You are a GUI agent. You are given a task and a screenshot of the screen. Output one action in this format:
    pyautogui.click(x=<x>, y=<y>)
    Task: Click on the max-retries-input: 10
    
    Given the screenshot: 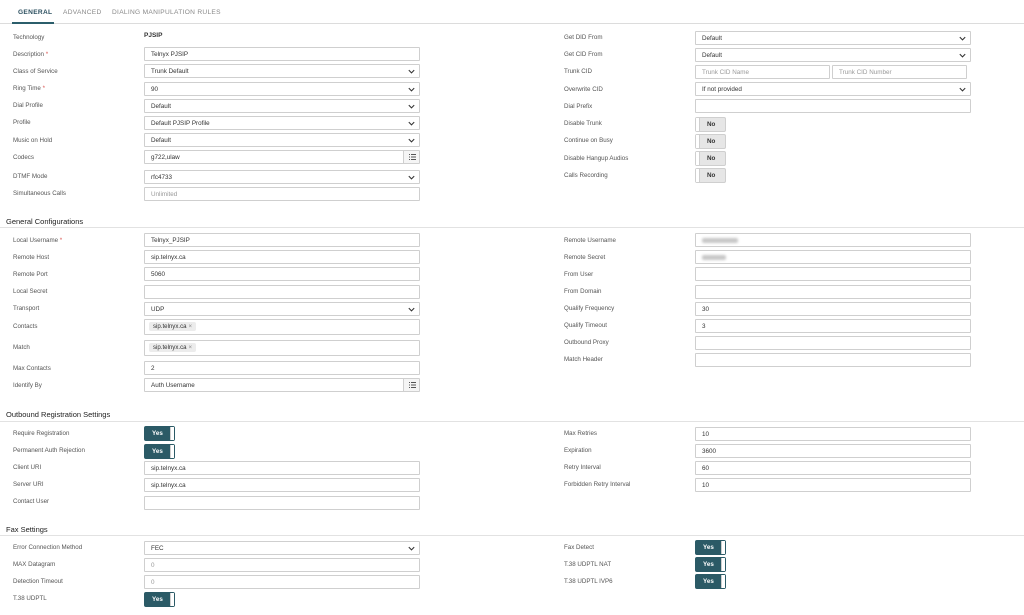 What is the action you would take?
    pyautogui.click(x=833, y=434)
    